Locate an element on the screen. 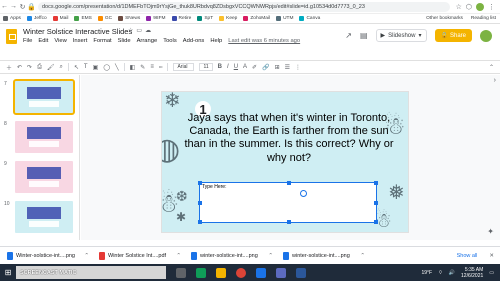 This screenshot has height=281, width=500. menu-tools: Tools is located at coordinates (170, 41).